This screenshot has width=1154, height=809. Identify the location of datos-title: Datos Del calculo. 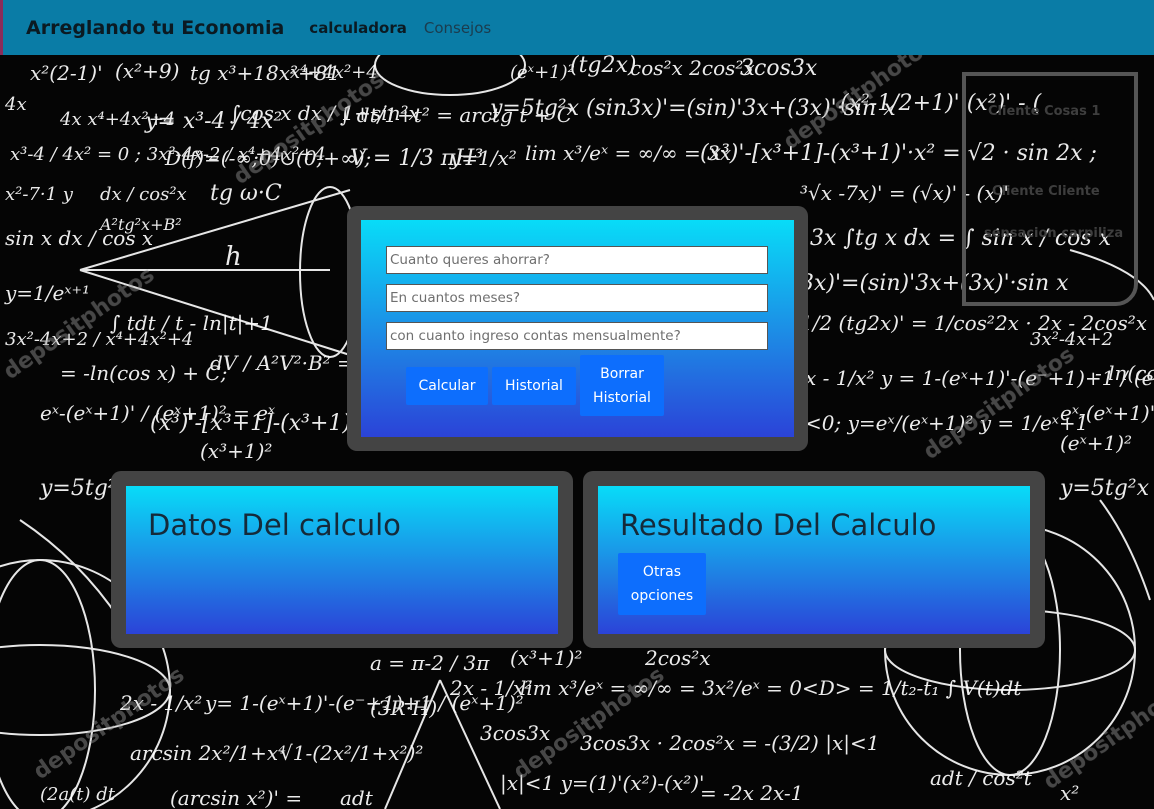
(274, 525).